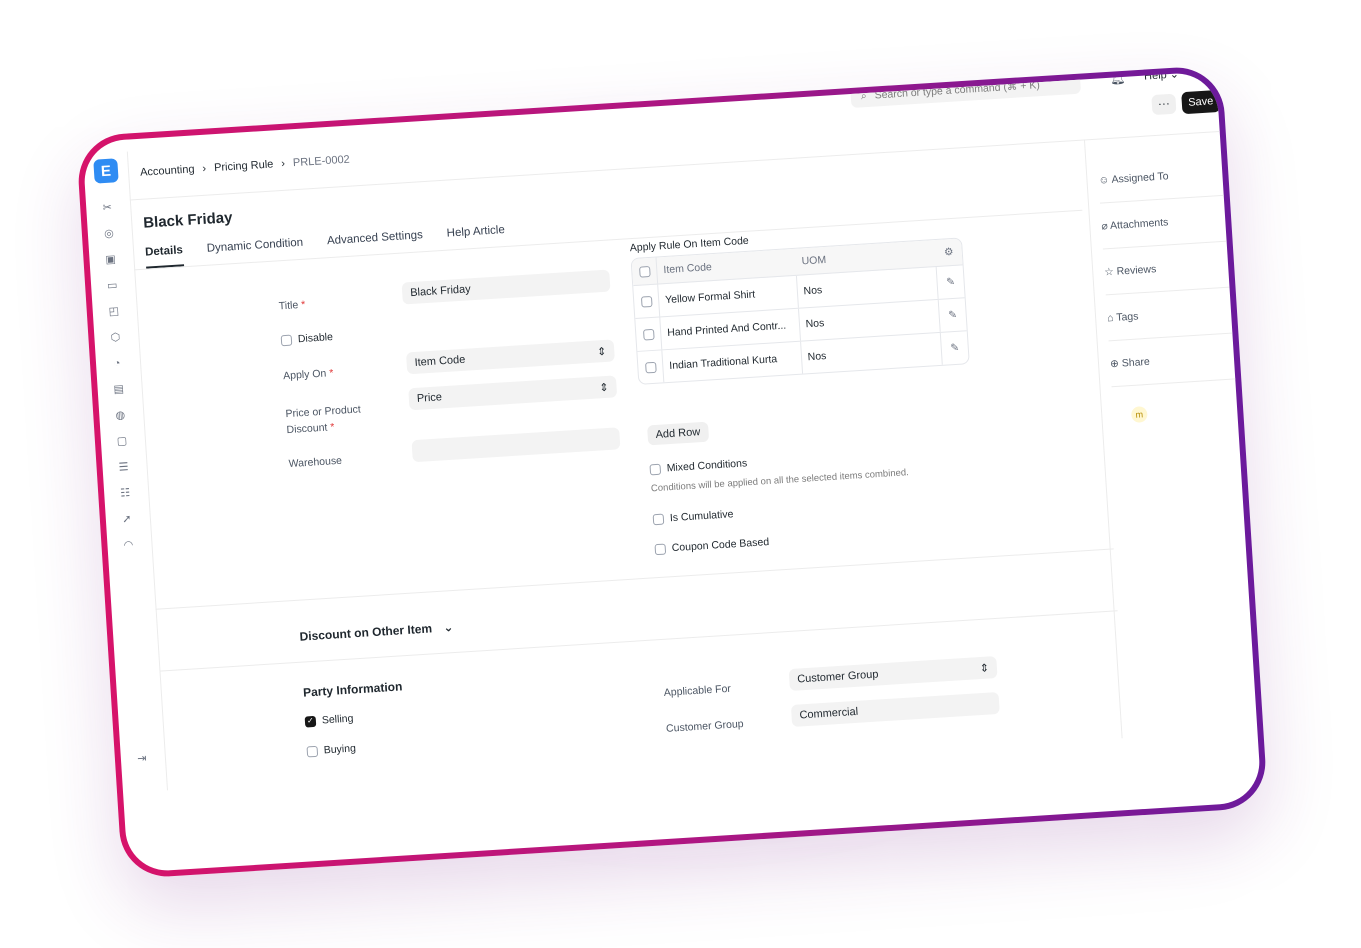 This screenshot has height=948, width=1361. I want to click on server-icon: ☷, so click(125, 493).